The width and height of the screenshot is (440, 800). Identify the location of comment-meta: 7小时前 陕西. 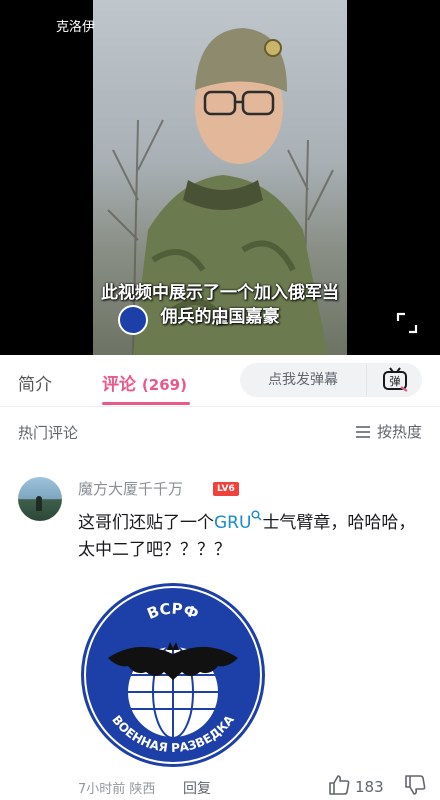
(116, 787).